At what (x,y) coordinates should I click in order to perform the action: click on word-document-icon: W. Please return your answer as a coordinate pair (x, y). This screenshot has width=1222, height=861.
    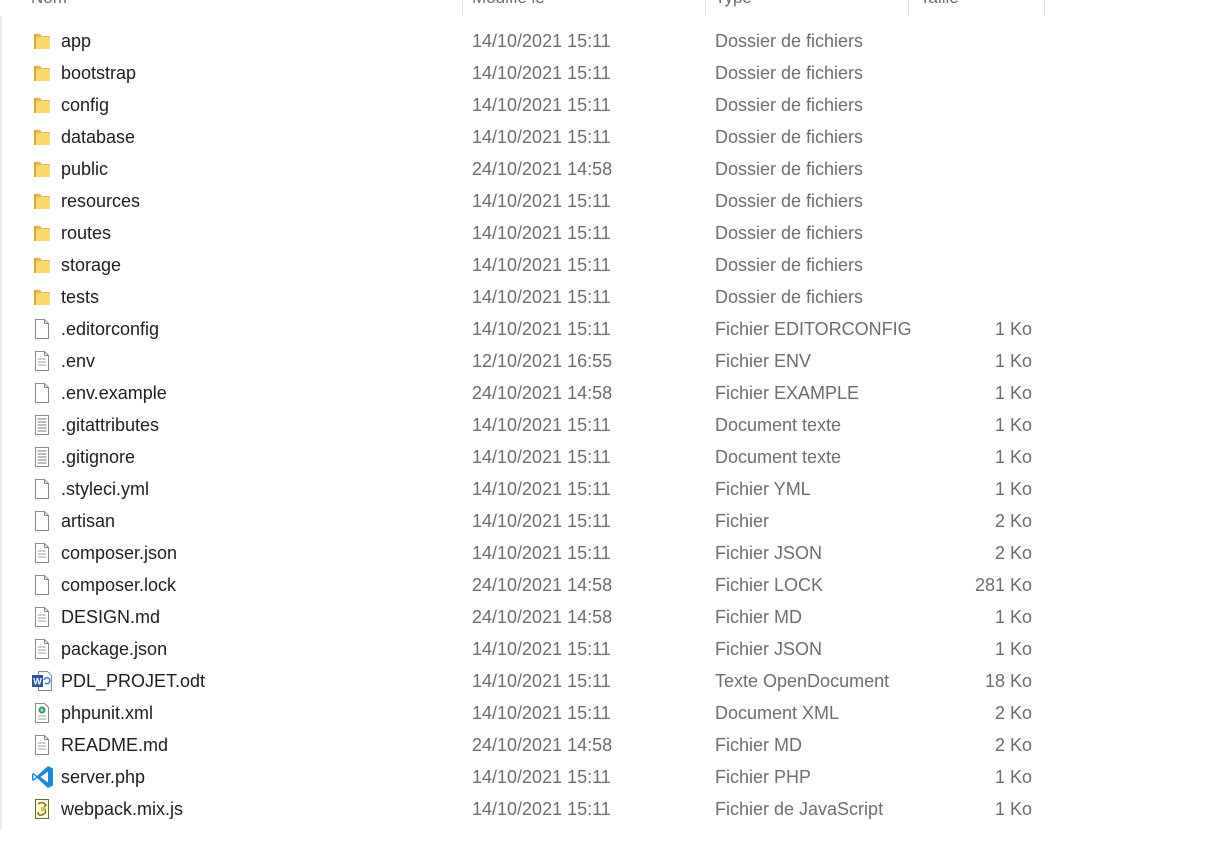
    Looking at the image, I should click on (42, 681).